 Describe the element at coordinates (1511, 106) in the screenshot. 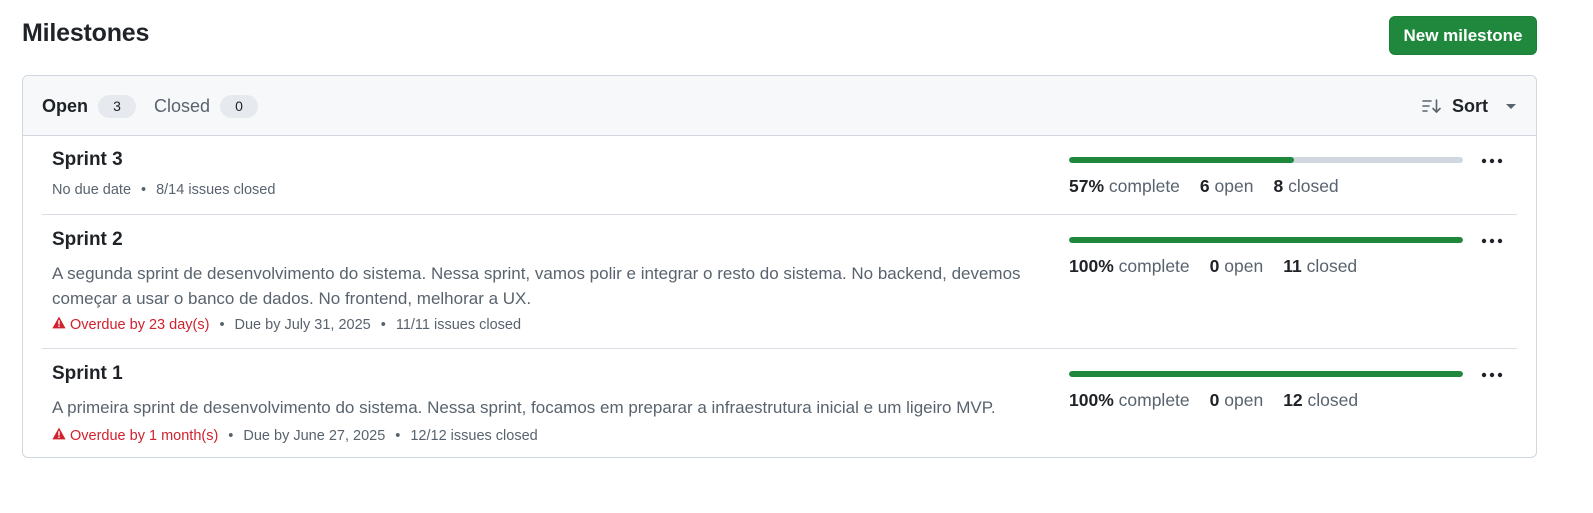

I see `triangle-down-icon` at that location.